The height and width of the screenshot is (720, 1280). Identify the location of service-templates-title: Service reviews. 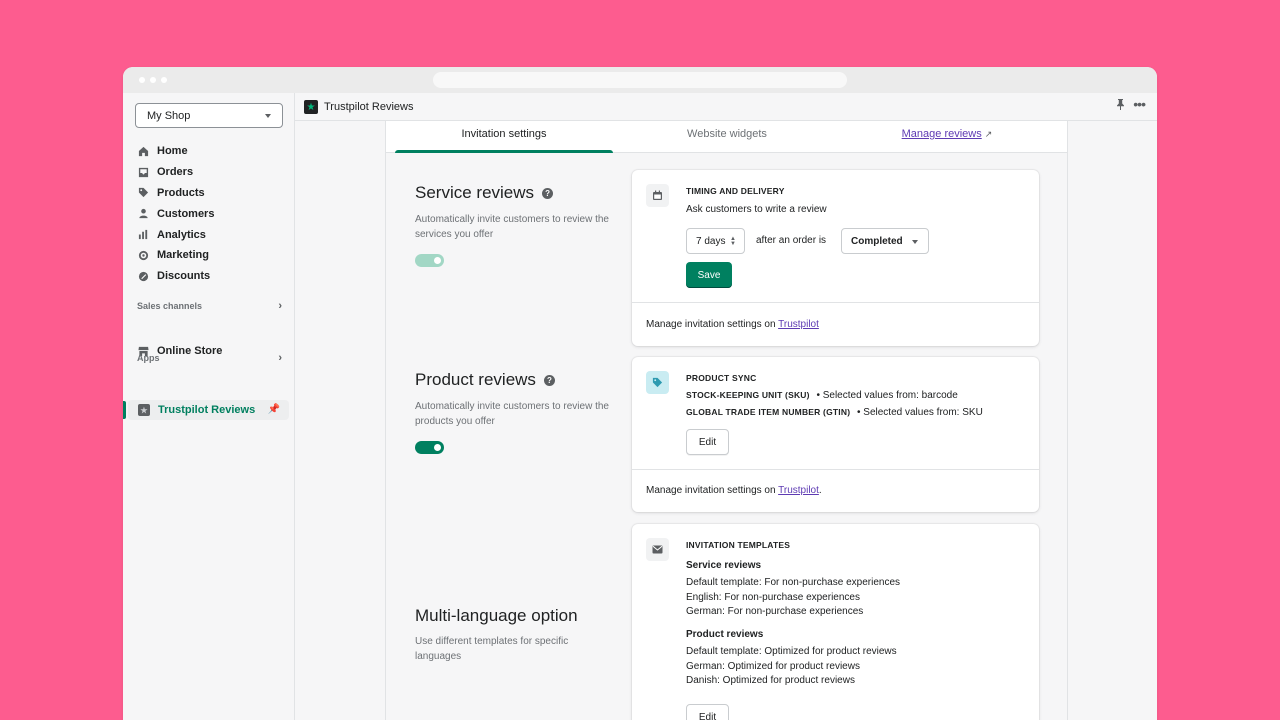
(724, 565).